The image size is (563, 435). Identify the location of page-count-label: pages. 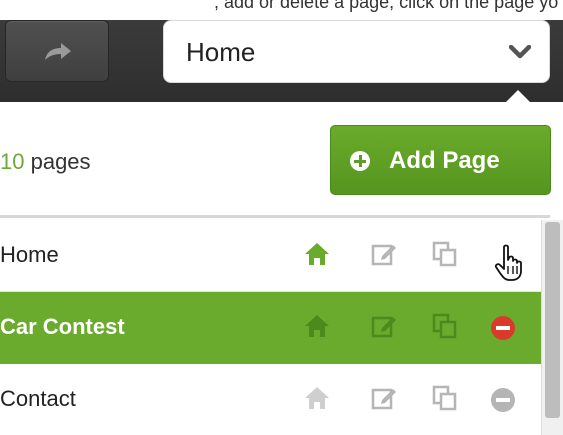
(57, 161).